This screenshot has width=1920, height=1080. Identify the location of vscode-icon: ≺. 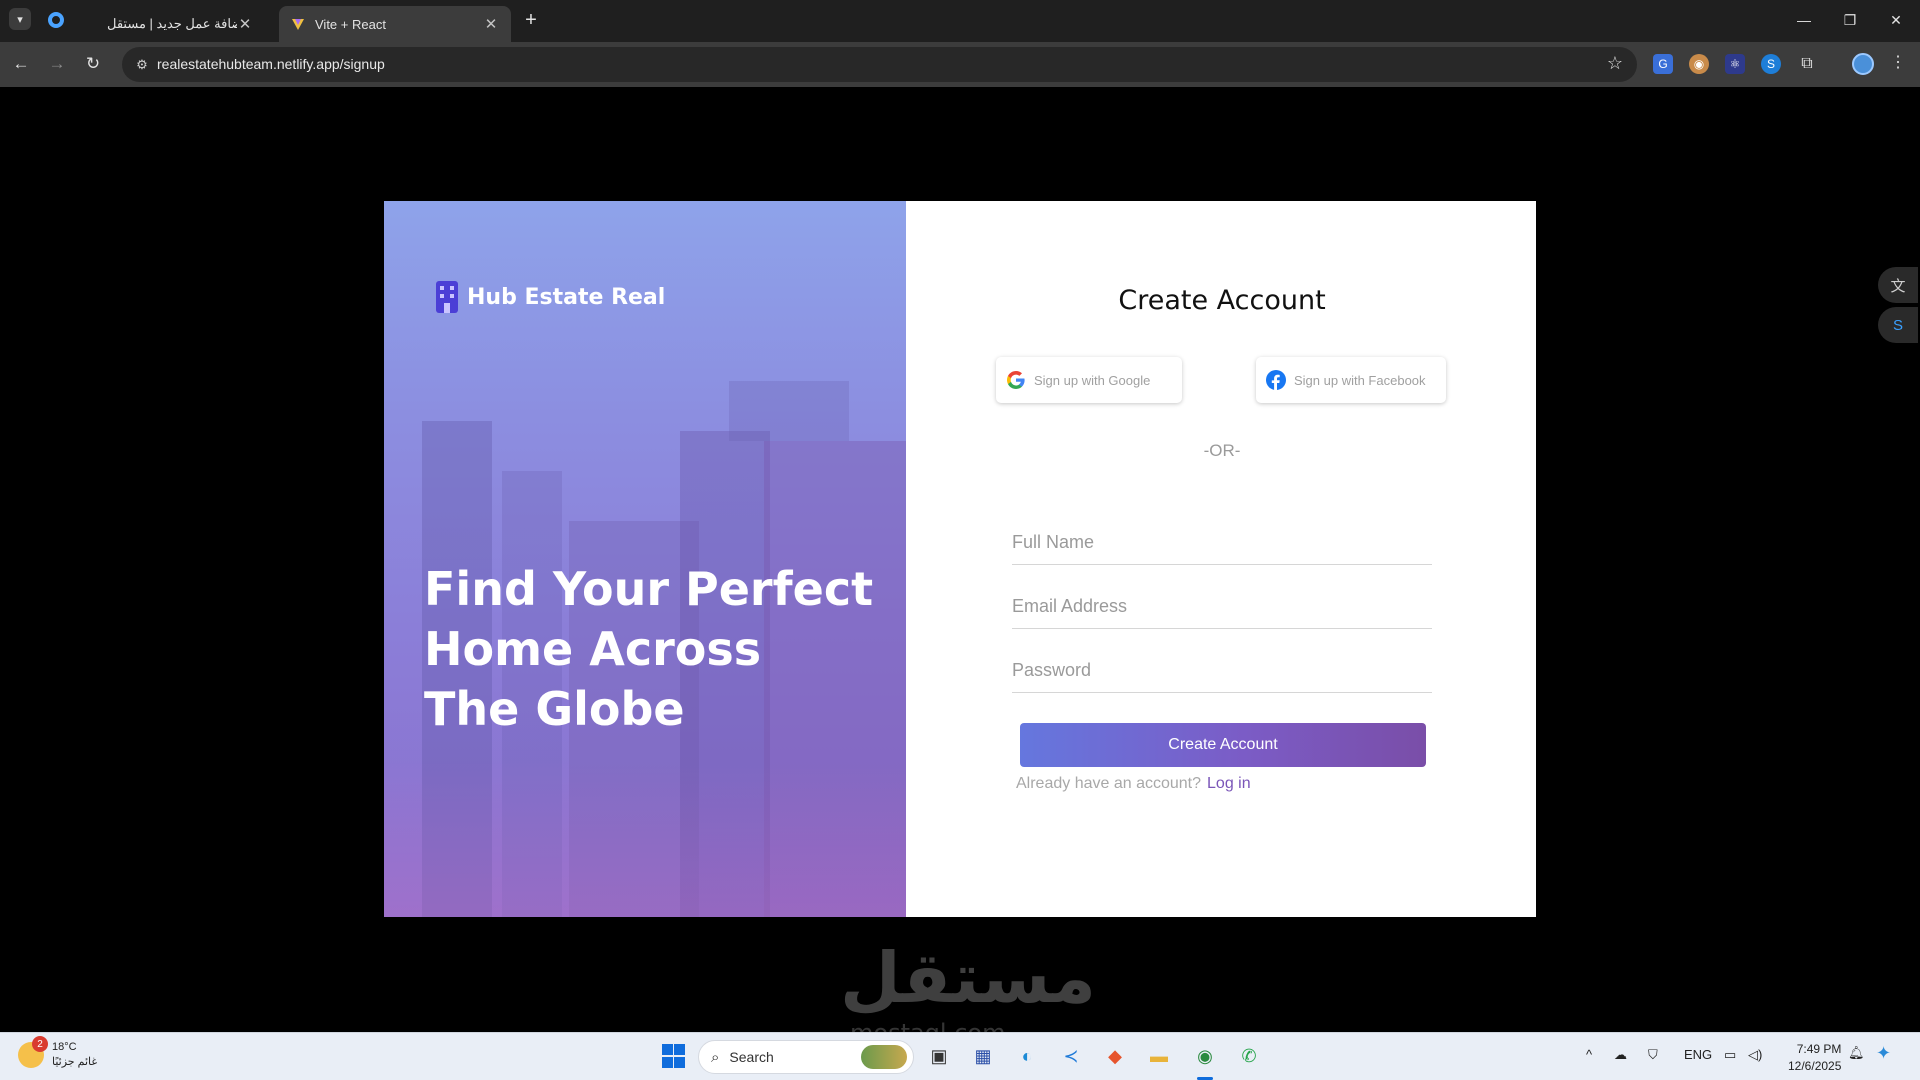
(1071, 1056).